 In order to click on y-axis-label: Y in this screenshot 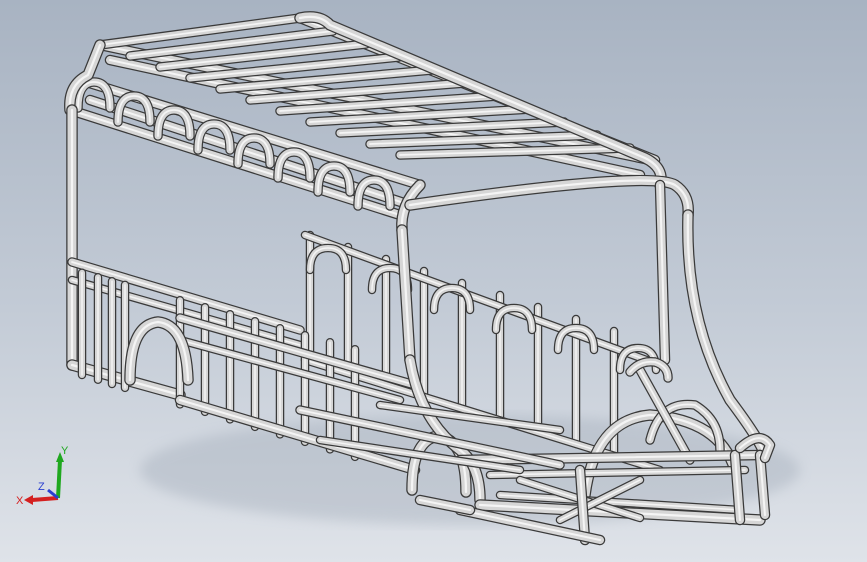, I will do `click(65, 451)`.